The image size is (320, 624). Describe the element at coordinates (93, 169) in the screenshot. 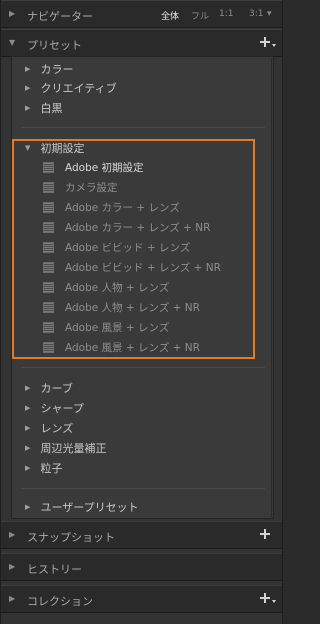

I see `preset-item: Adobe 初期設定` at that location.